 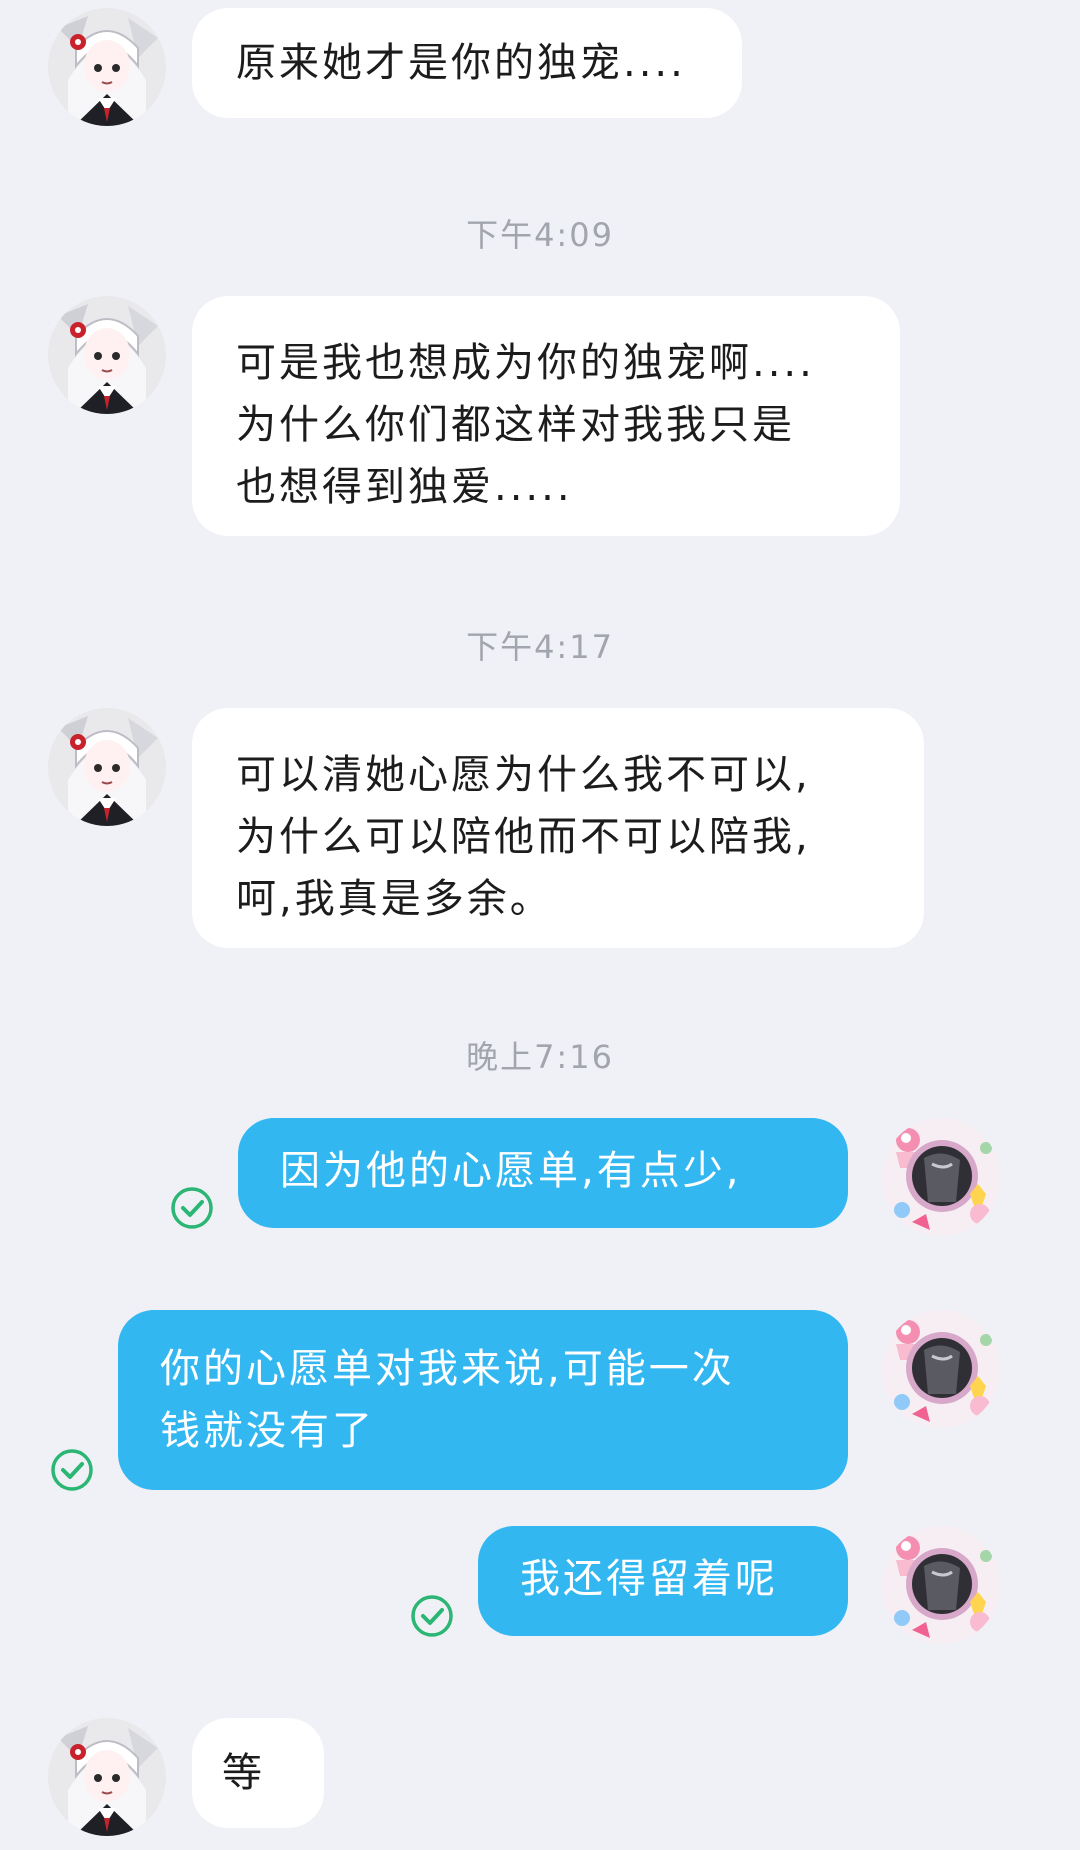 What do you see at coordinates (558, 828) in the screenshot?
I see `incoming-message-bubble: 可以清她心愿为什么我不可以, 为什么可以陪他而不可以陪我, 呵,我真是多余。` at bounding box center [558, 828].